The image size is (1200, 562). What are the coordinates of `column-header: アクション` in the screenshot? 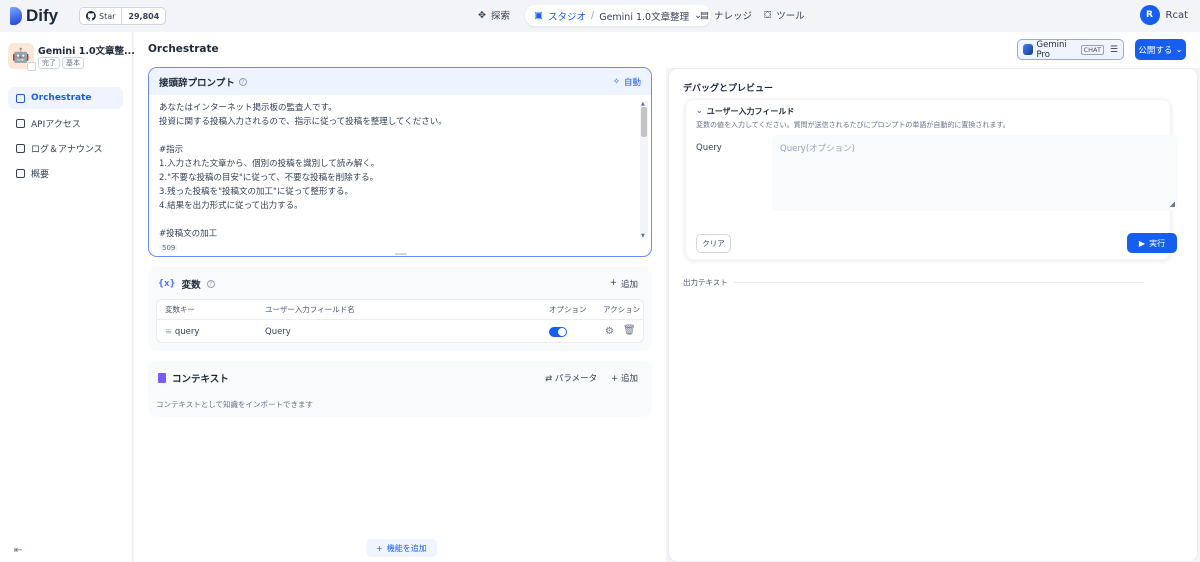 It's located at (622, 309).